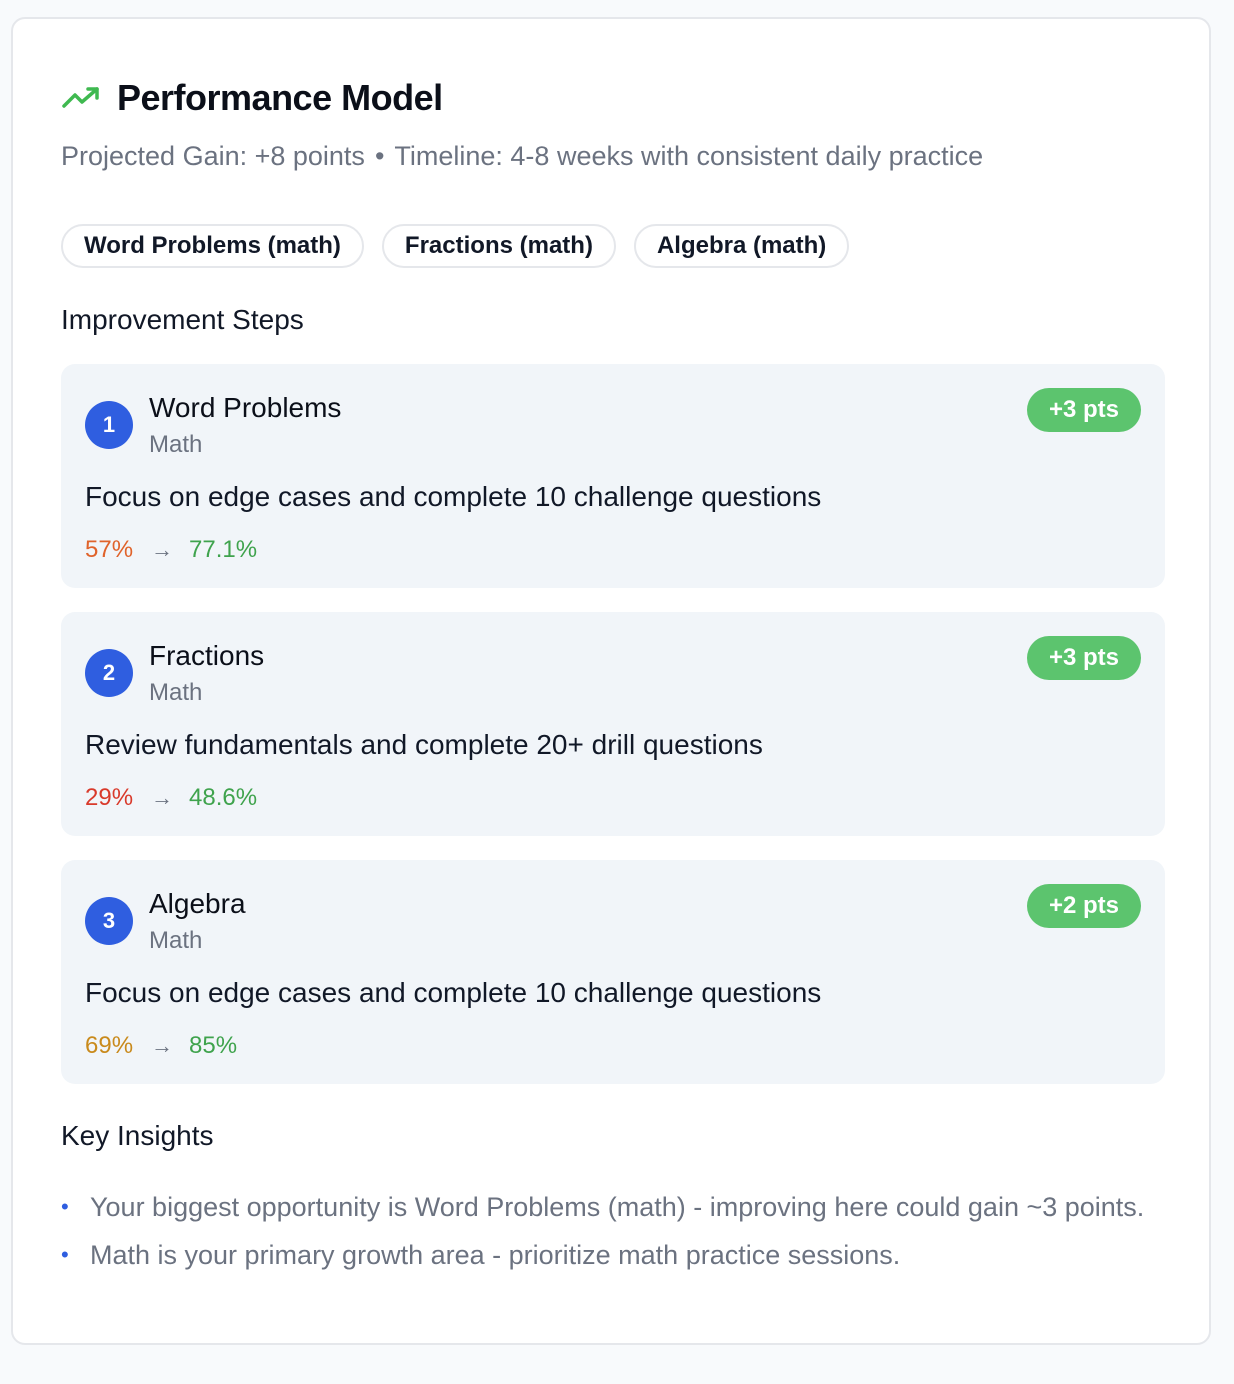 Image resolution: width=1234 pixels, height=1384 pixels. What do you see at coordinates (109, 921) in the screenshot?
I see `step-number-badge: 3` at bounding box center [109, 921].